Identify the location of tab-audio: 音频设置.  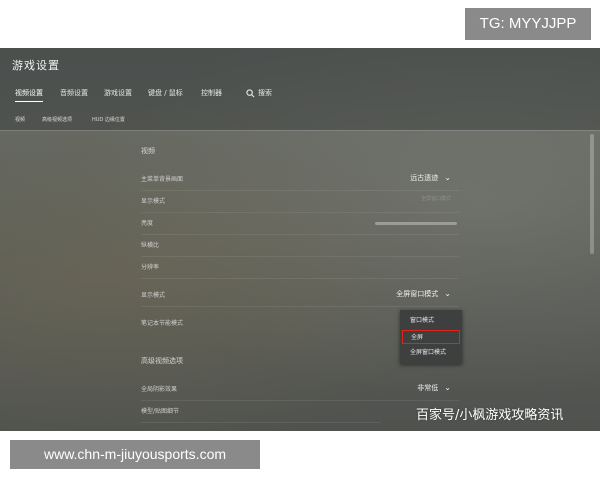
(74, 93).